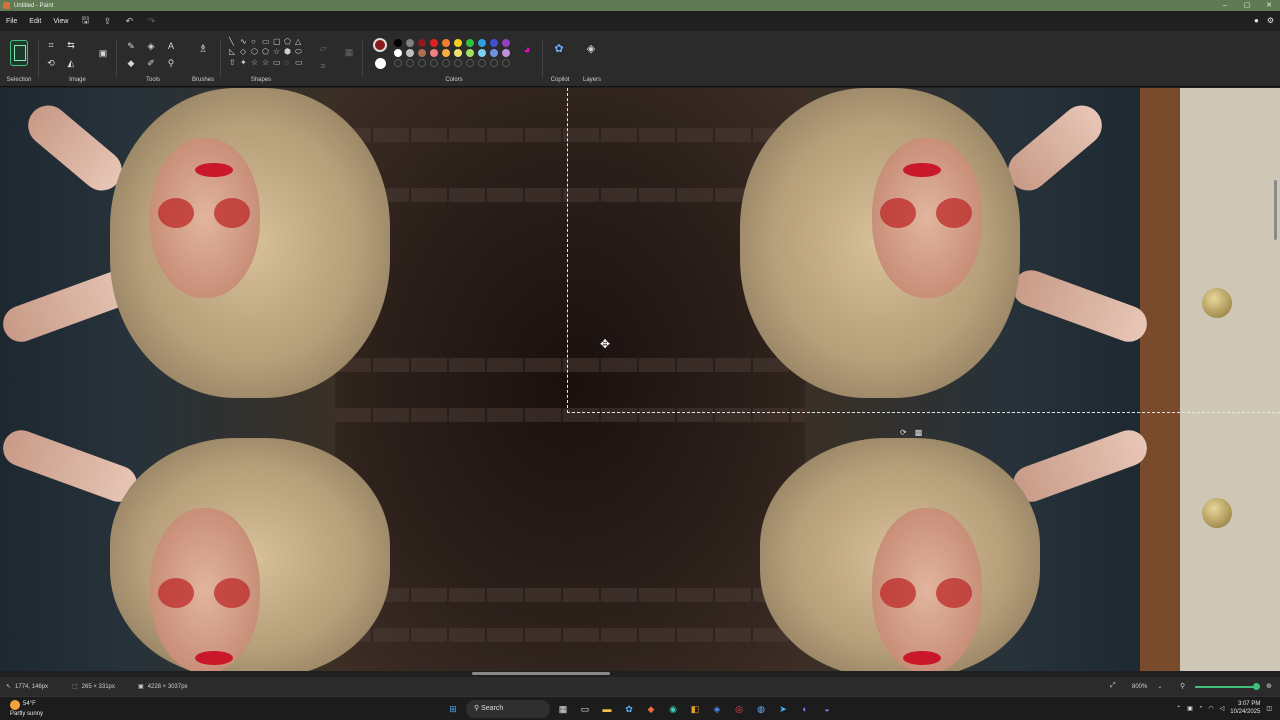 This screenshot has height=720, width=1280. What do you see at coordinates (234, 41) in the screenshot?
I see `shape-option: ╲` at bounding box center [234, 41].